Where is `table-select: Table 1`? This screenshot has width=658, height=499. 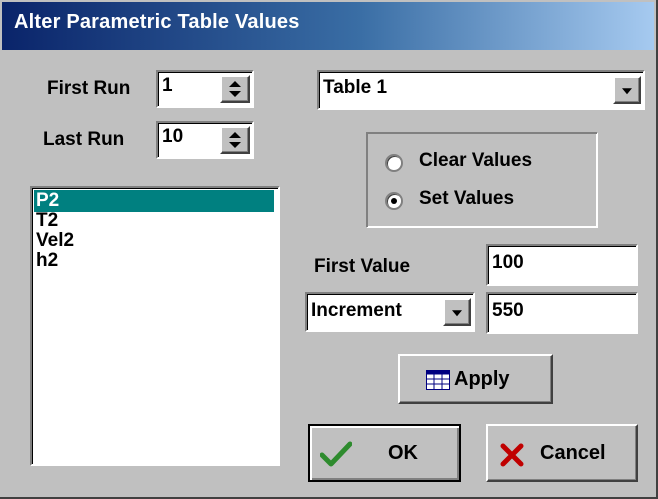
table-select: Table 1 is located at coordinates (481, 90).